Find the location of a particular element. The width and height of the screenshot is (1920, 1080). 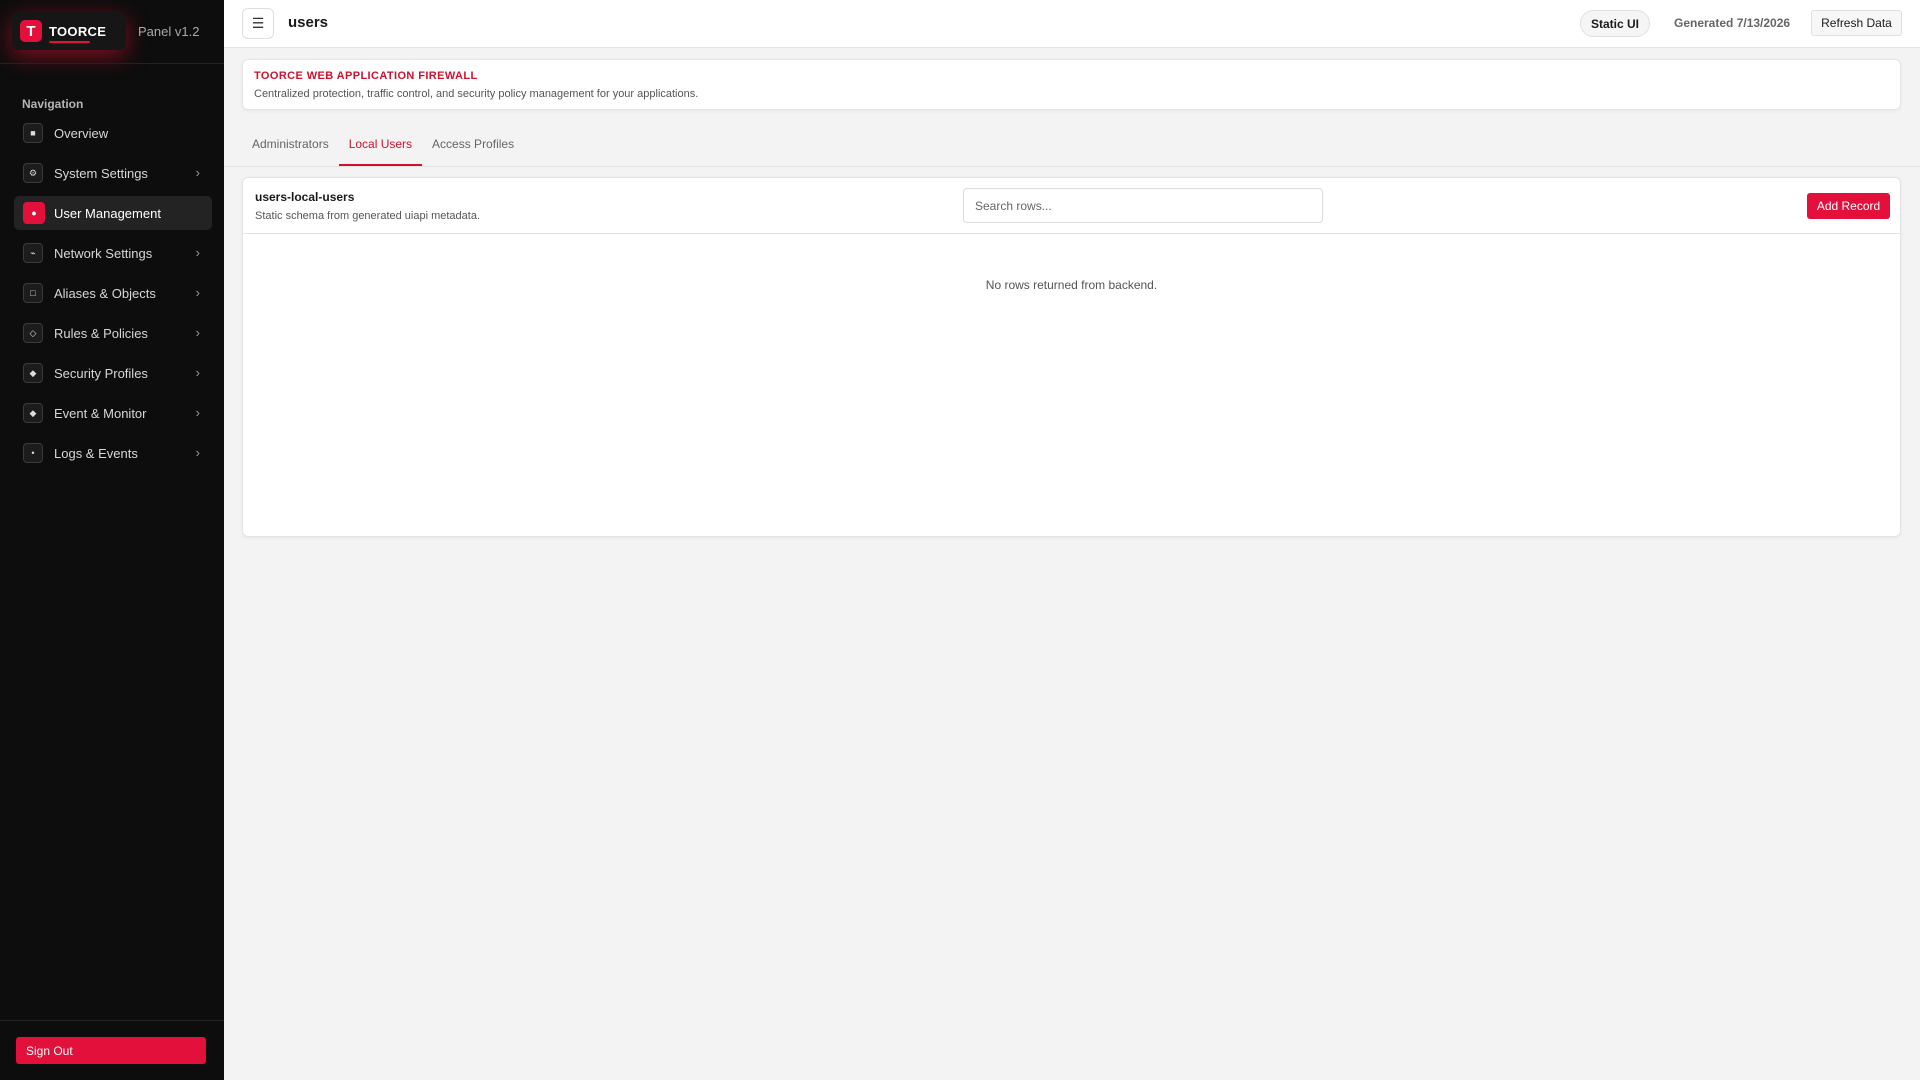

tab-administrators: Administrators is located at coordinates (290, 147).